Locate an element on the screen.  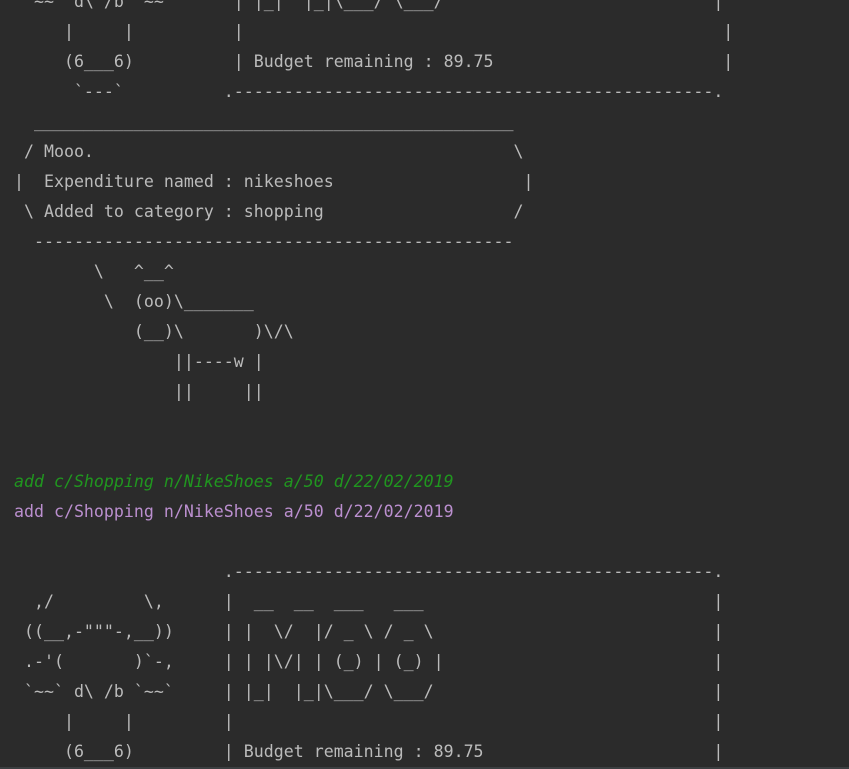
console-line: (__)\ )\/\ is located at coordinates (154, 331).